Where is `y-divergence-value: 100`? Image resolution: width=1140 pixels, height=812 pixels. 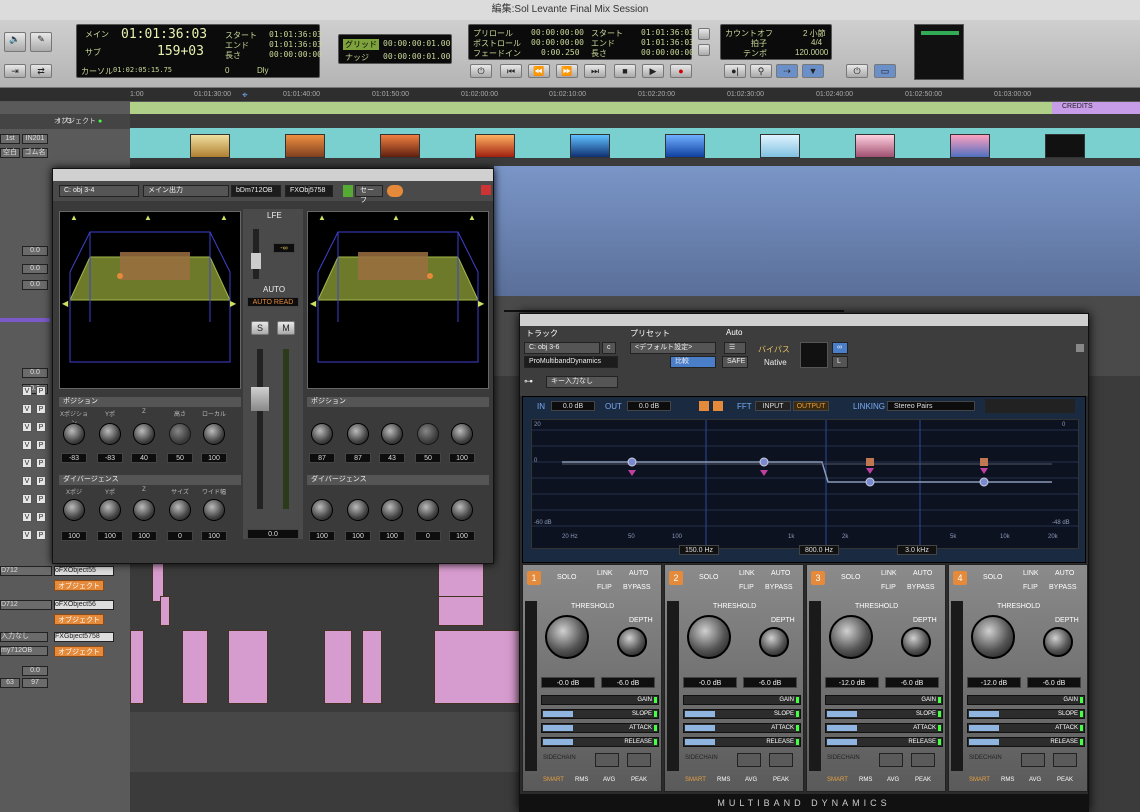
y-divergence-value: 100 is located at coordinates (358, 536).